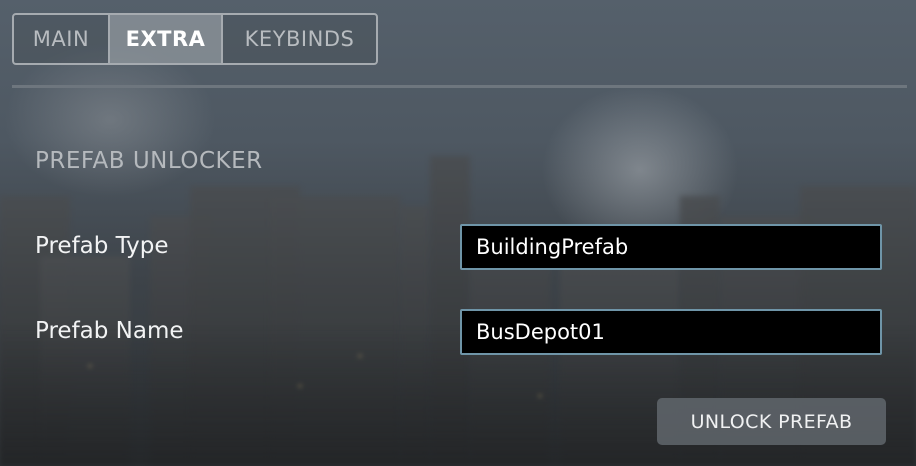  I want to click on tab-bar: MAIN EXTRA KEYBINDS, so click(195, 39).